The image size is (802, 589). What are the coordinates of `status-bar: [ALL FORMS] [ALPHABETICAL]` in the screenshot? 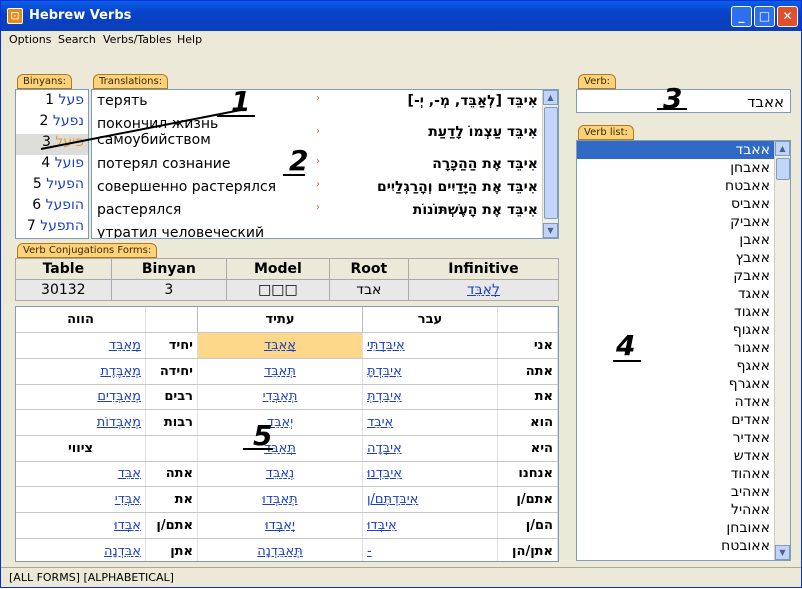 It's located at (401, 577).